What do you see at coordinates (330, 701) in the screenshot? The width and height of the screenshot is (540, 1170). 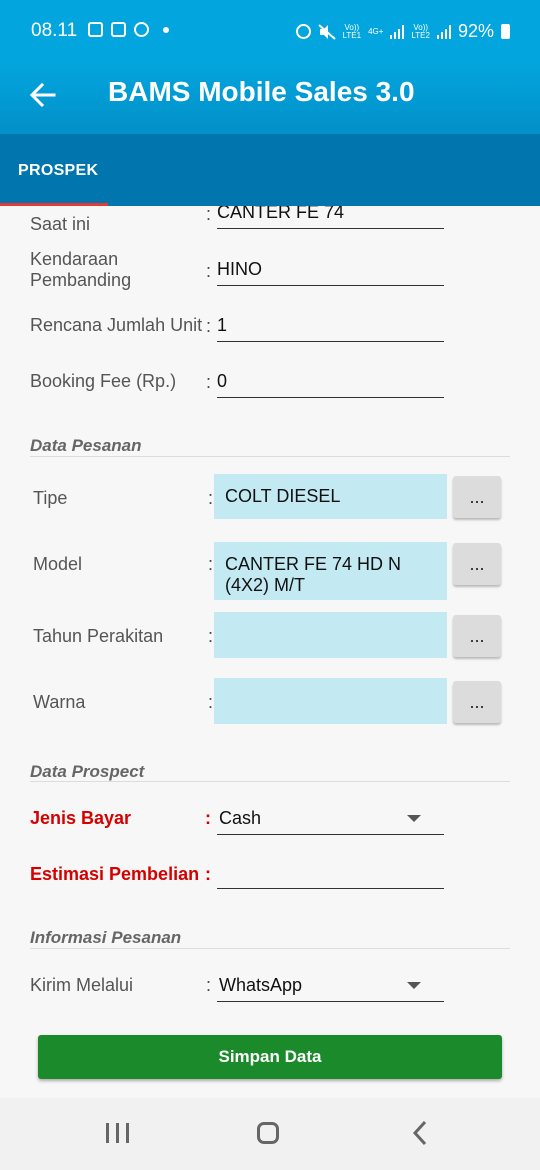 I see `color-field` at bounding box center [330, 701].